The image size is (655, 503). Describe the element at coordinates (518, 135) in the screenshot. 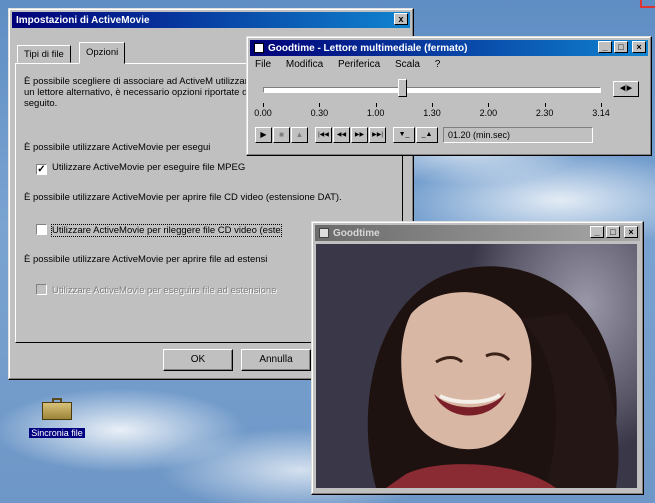

I see `time-display: 01.20 (min.sec)` at that location.